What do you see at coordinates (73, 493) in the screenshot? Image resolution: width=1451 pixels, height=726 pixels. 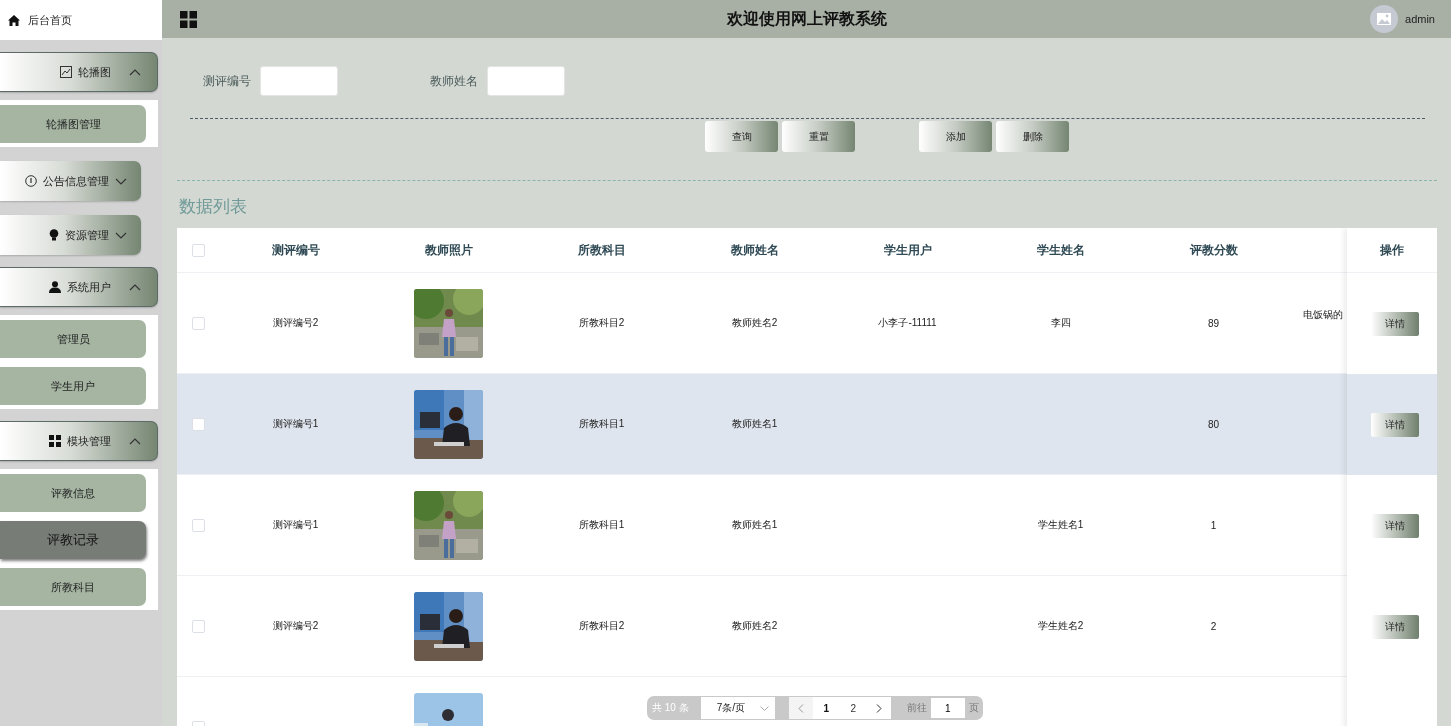 I see `menu-item: 评教信息` at bounding box center [73, 493].